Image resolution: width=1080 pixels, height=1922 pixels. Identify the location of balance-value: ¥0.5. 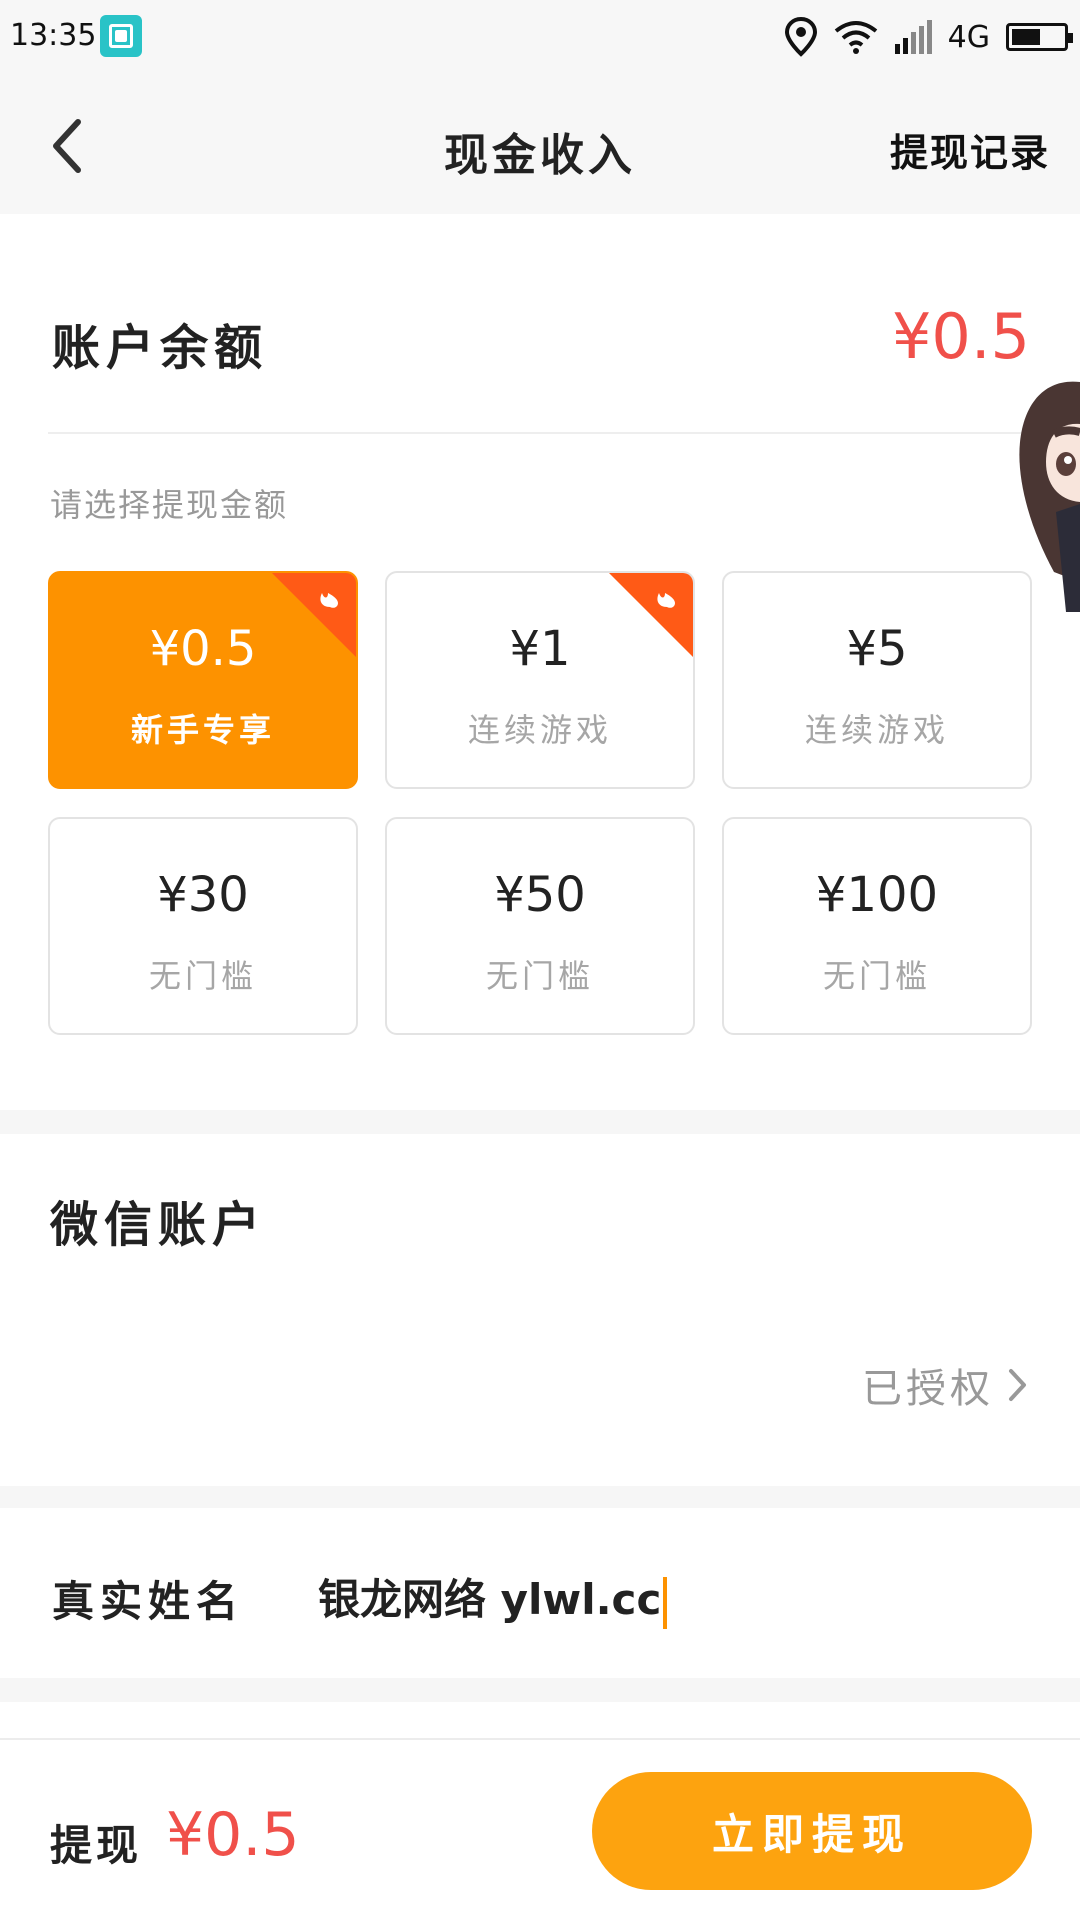
(960, 336).